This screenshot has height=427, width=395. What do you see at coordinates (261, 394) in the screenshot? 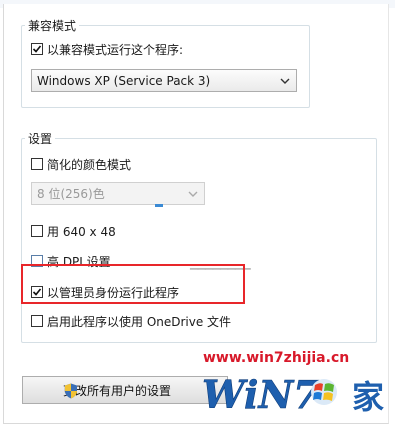
I see `logo-text: WiN7` at bounding box center [261, 394].